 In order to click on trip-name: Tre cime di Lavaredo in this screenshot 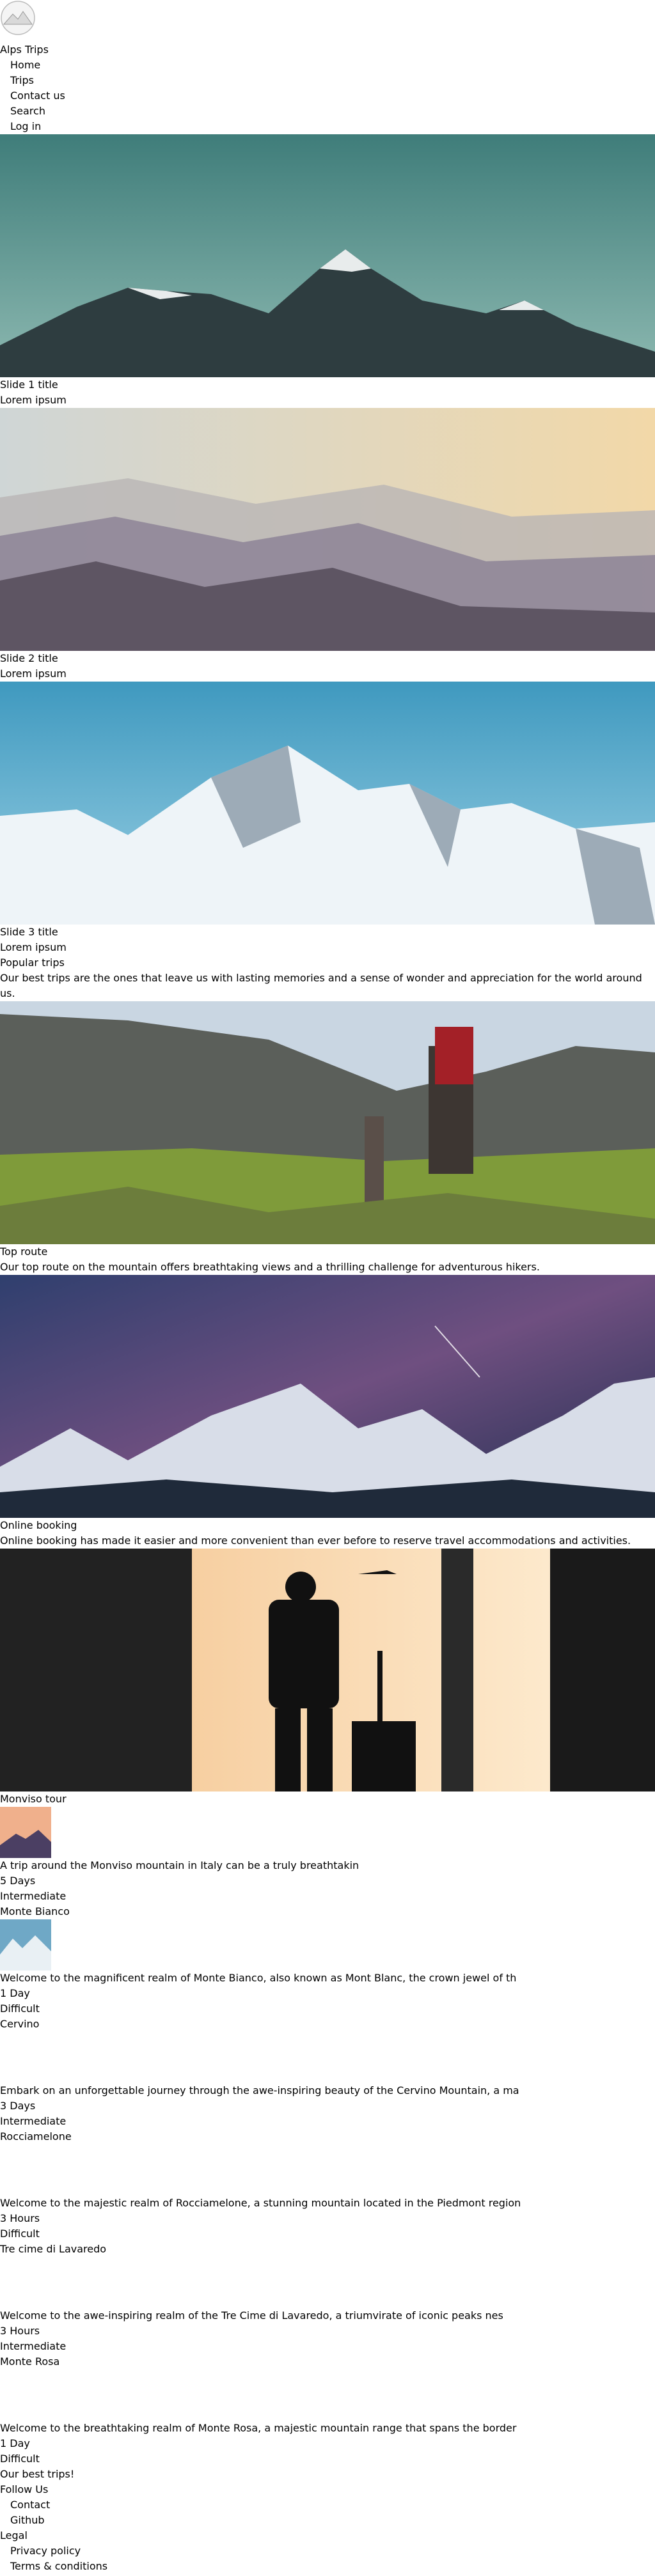, I will do `click(53, 2249)`.